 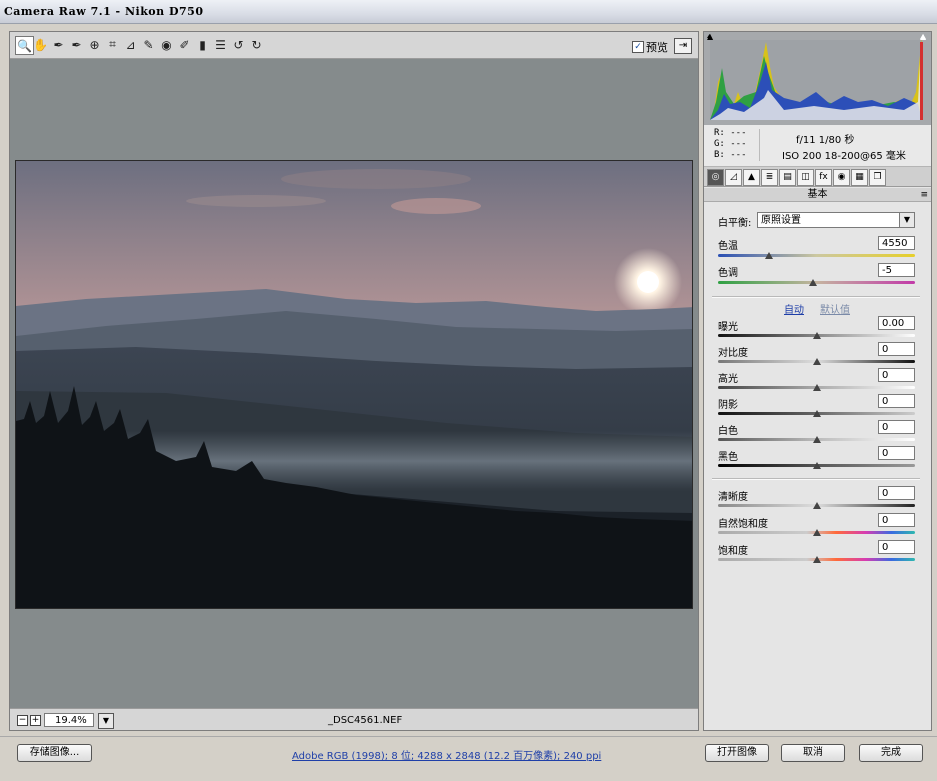 I want to click on slider-saturation-label: 饱和度, so click(x=733, y=551).